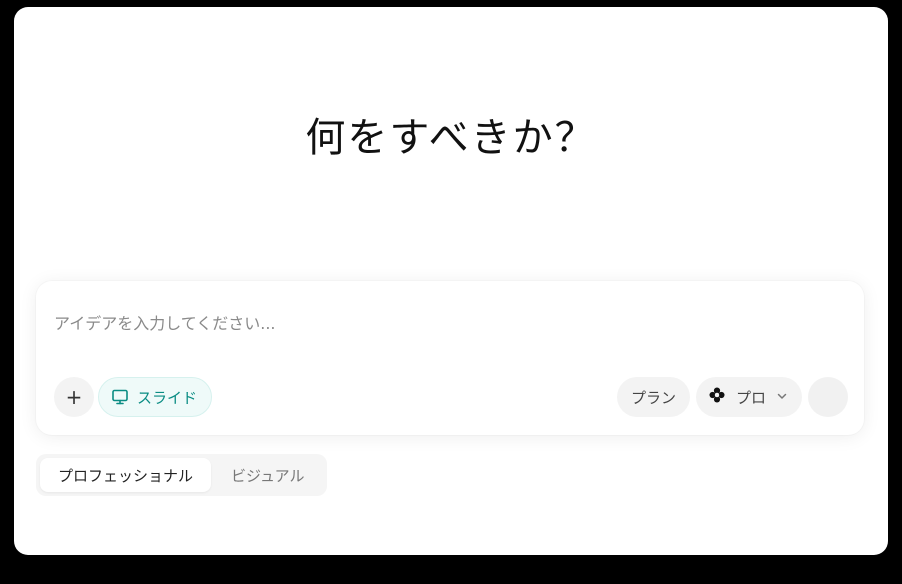  I want to click on tab-visual: ビジュアル, so click(268, 475).